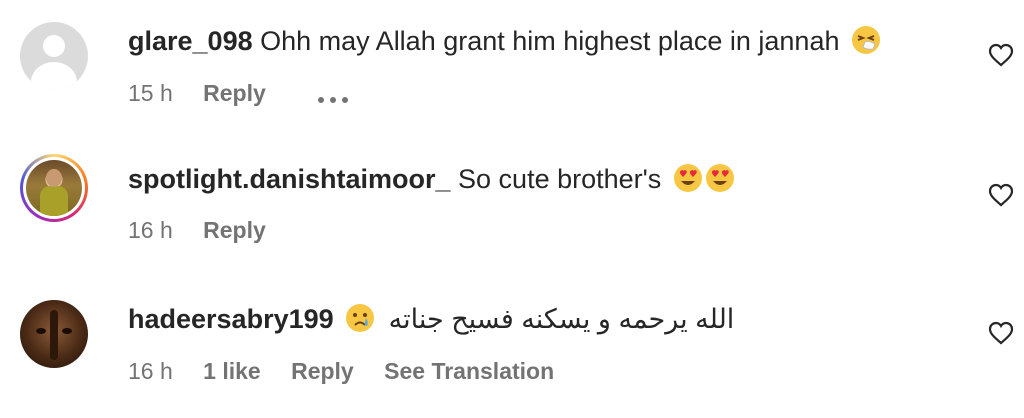 This screenshot has width=1024, height=418. I want to click on photo-avatar, so click(54, 334).